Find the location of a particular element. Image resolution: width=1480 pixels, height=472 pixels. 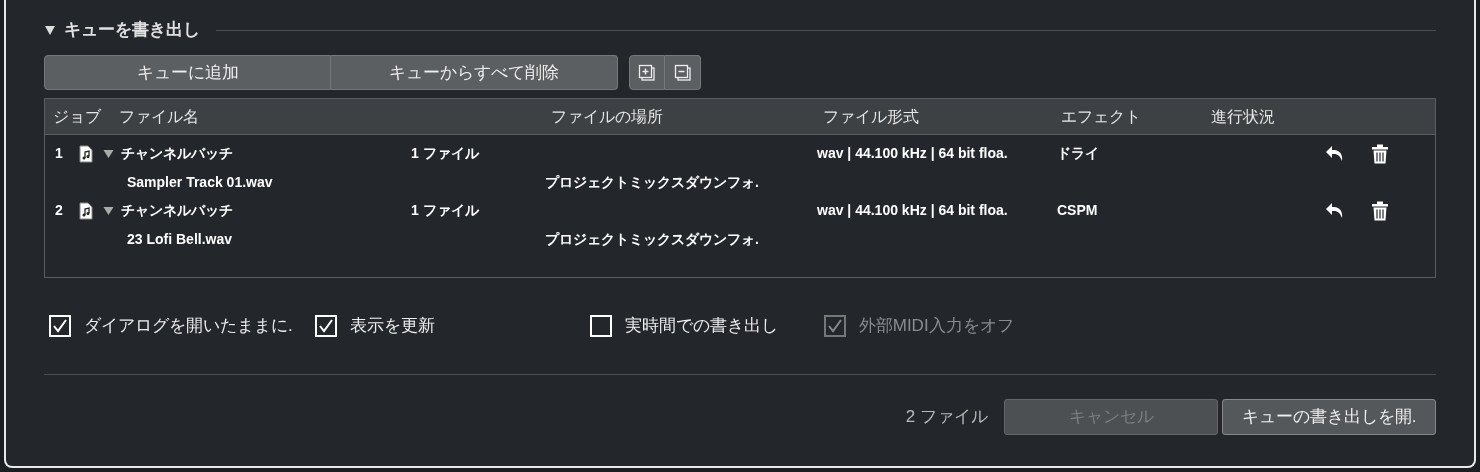

job-row: 2 チャンネルバッチ 1 ファイル wav | 44.100 kHz | 64 bit floa. CSPM is located at coordinates (740, 210).